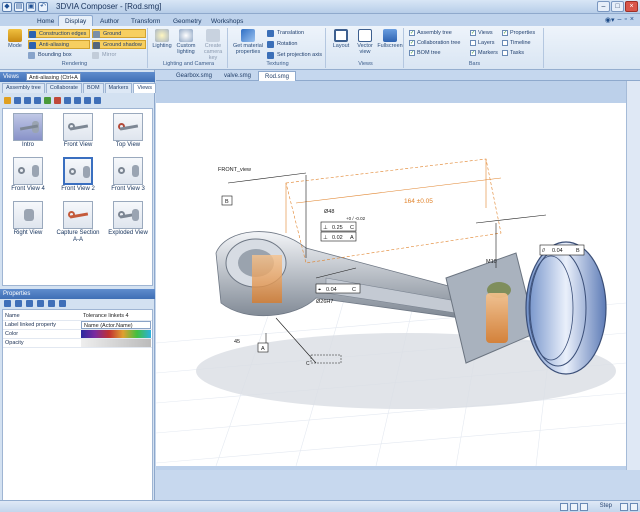 The height and width of the screenshot is (512, 640). Describe the element at coordinates (119, 44) in the screenshot. I see `ground-shadow-button: Ground shadow` at that location.